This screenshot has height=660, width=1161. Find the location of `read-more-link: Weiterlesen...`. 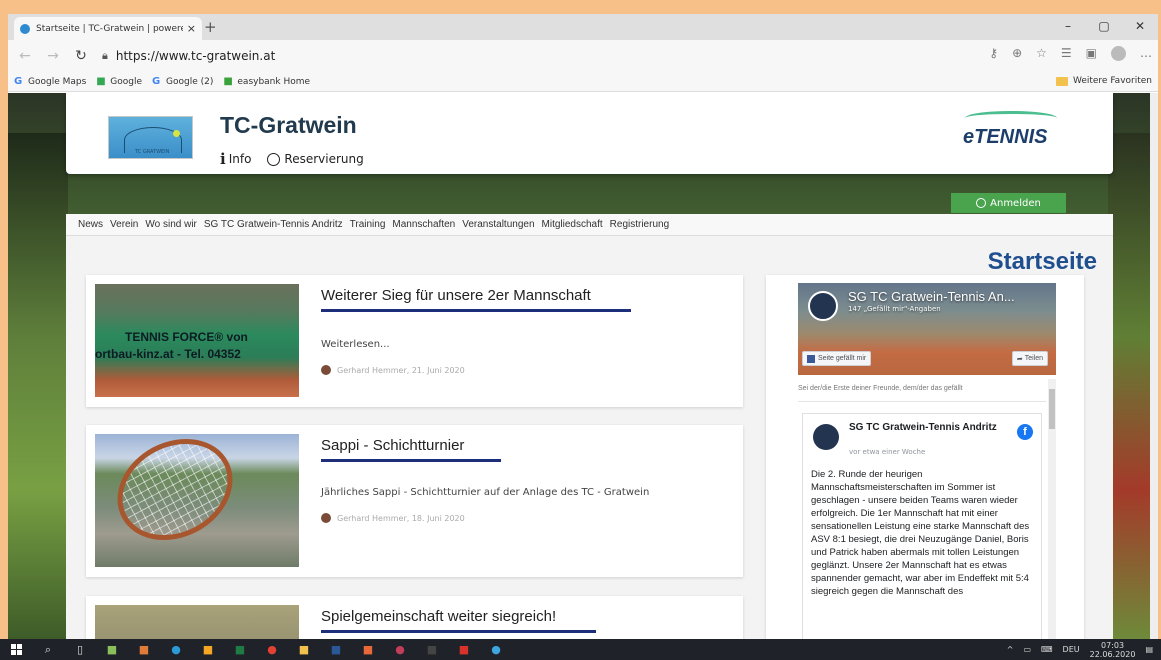

read-more-link: Weiterlesen... is located at coordinates (355, 344).